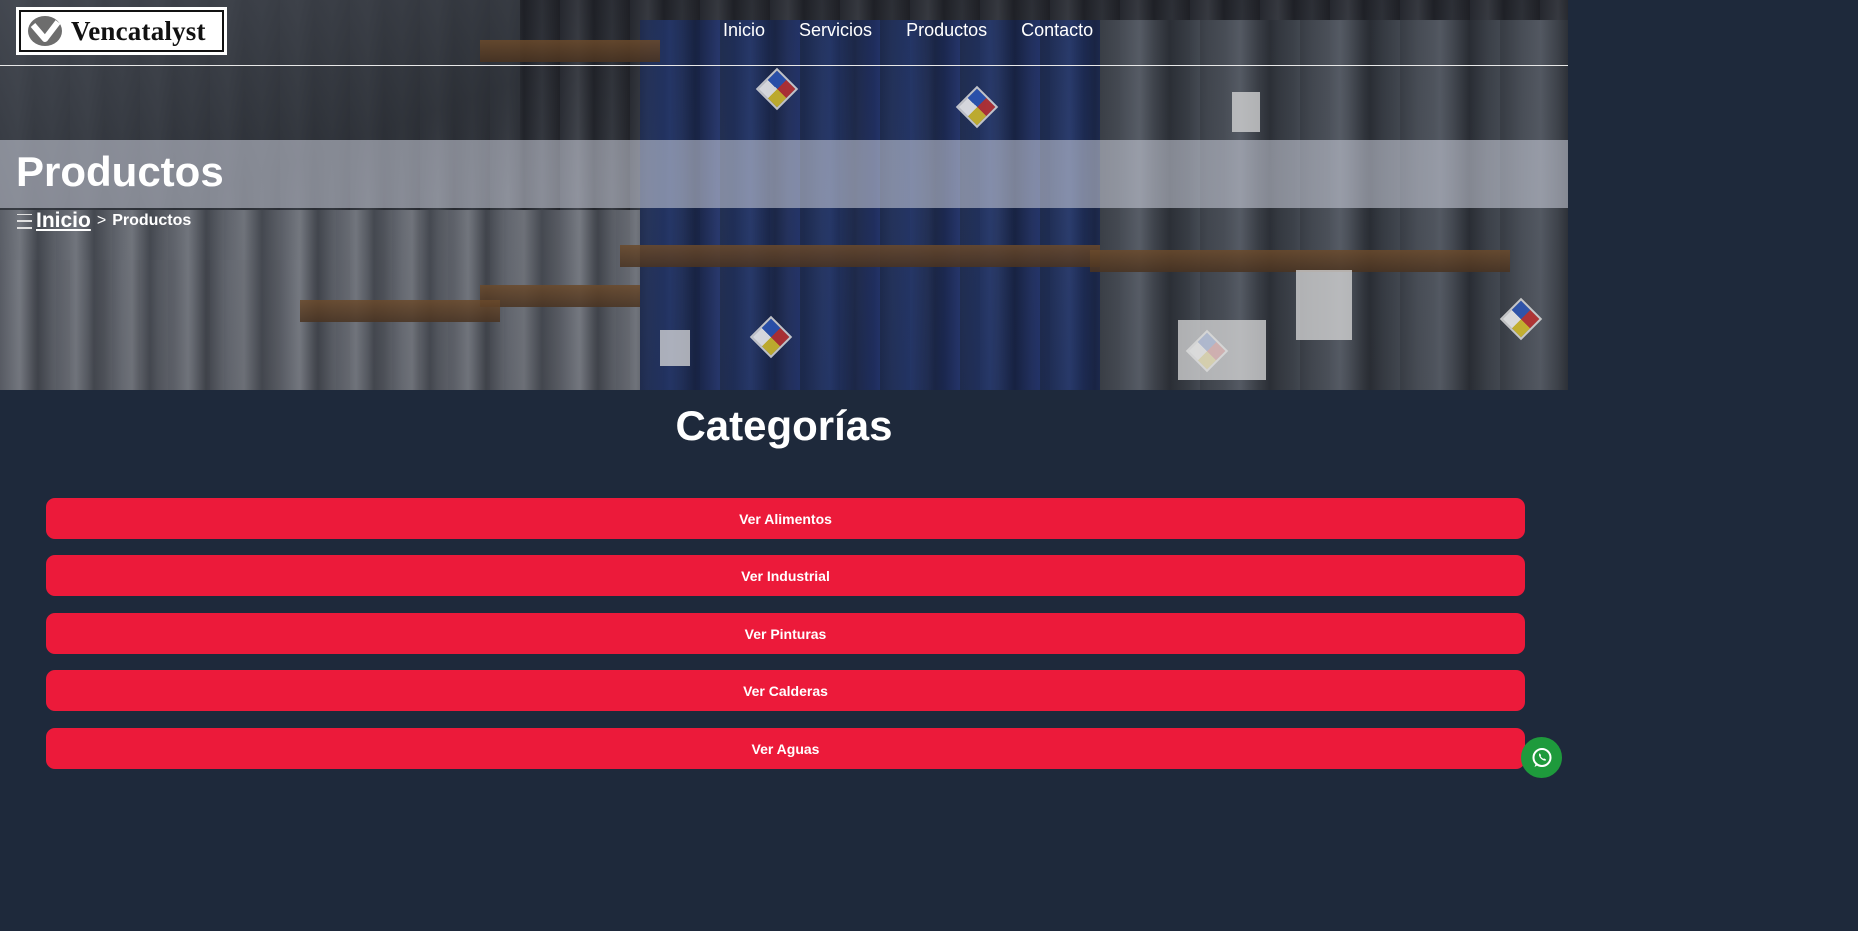  Describe the element at coordinates (946, 30) in the screenshot. I see `nav-link-productos: Productos` at that location.